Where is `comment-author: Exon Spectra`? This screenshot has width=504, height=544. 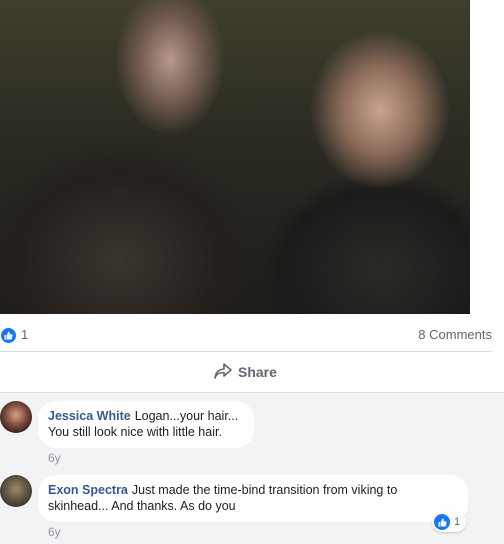
comment-author: Exon Spectra is located at coordinates (88, 490).